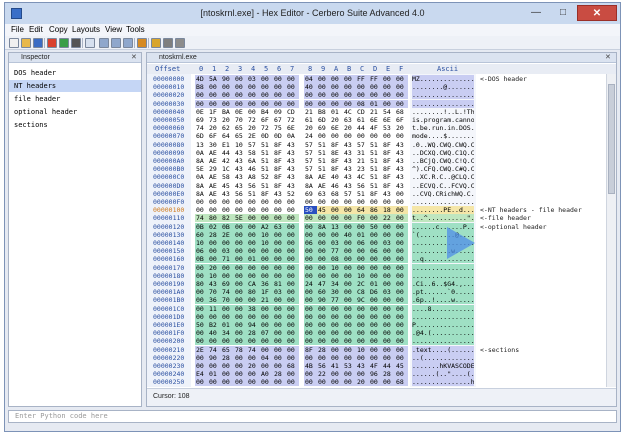 The width and height of the screenshot is (624, 434). I want to click on hex-byte: 23, so click(362, 169).